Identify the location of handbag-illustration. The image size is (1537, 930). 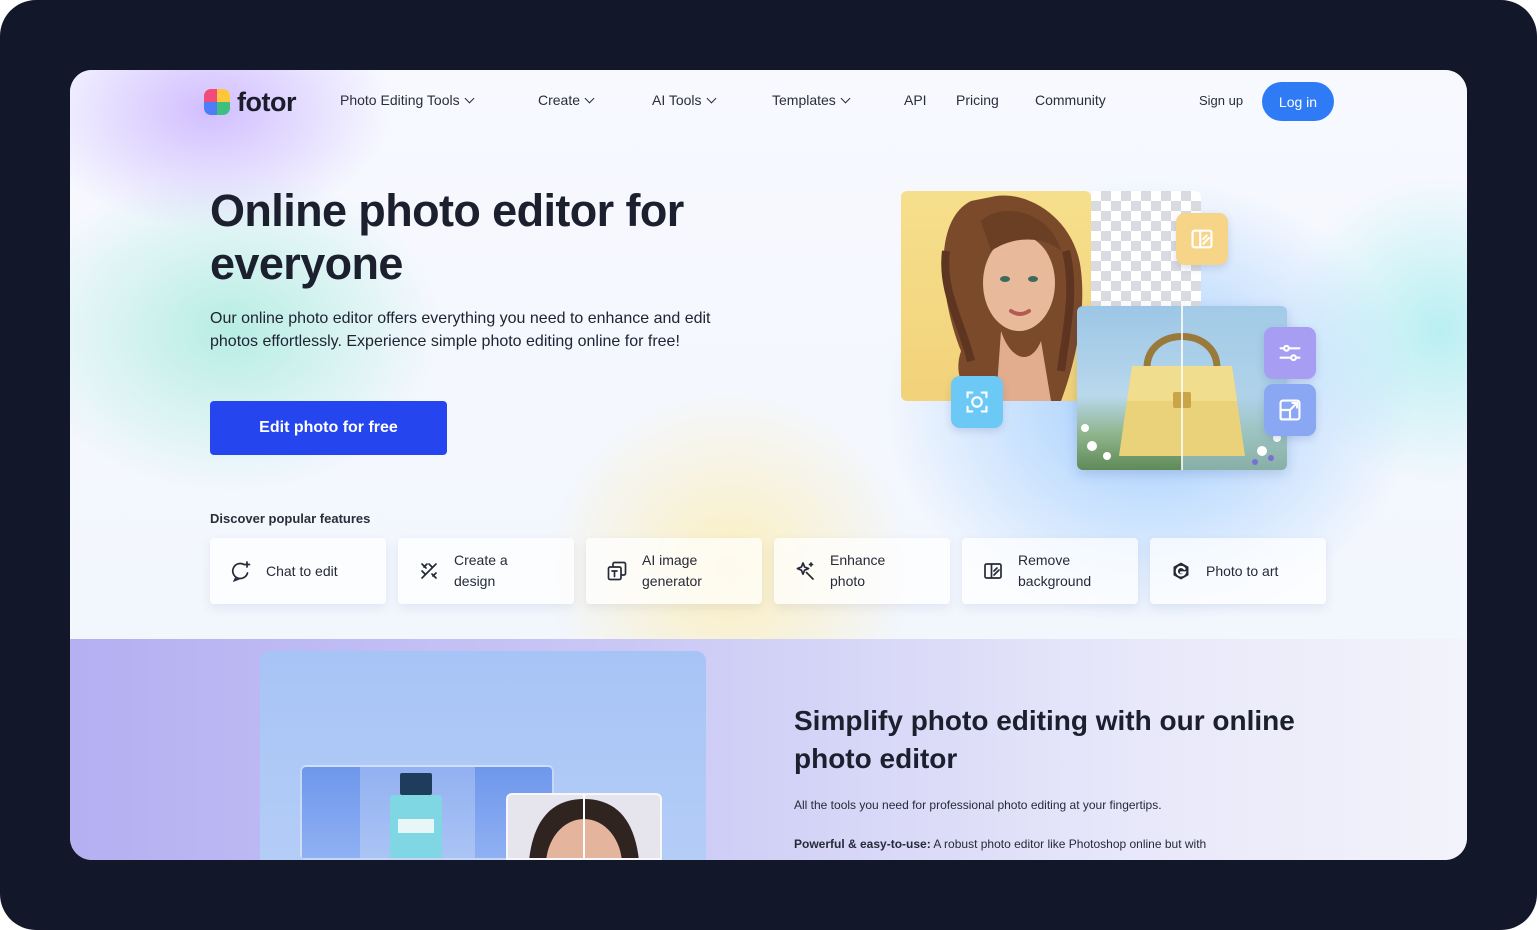
(1184, 388).